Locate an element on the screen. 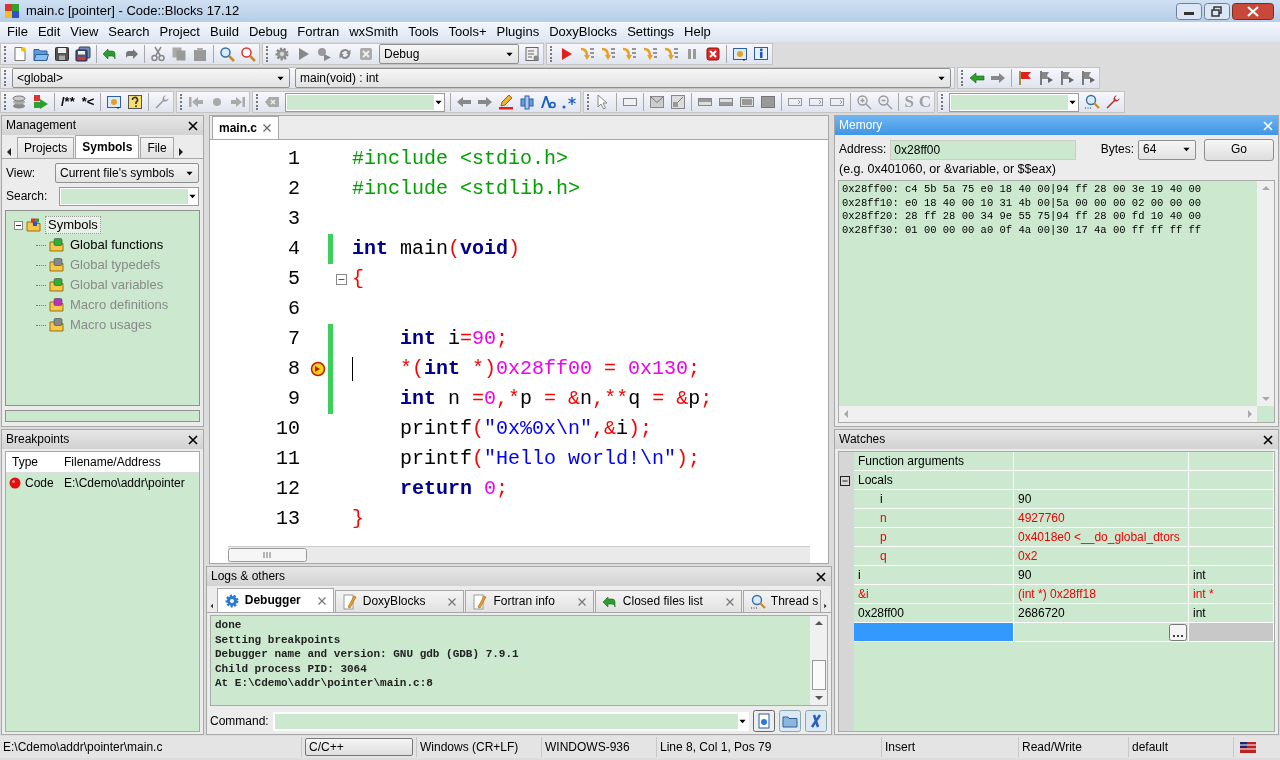  more-icon is located at coordinates (1178, 632).